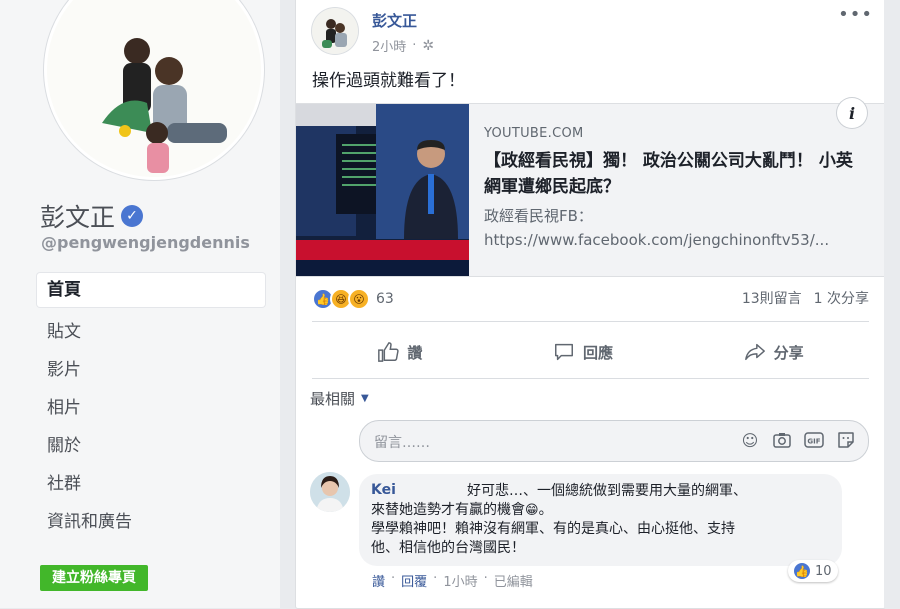 This screenshot has width=900, height=609. I want to click on comment-line2: 來替她造勢才有贏的機會, so click(448, 510).